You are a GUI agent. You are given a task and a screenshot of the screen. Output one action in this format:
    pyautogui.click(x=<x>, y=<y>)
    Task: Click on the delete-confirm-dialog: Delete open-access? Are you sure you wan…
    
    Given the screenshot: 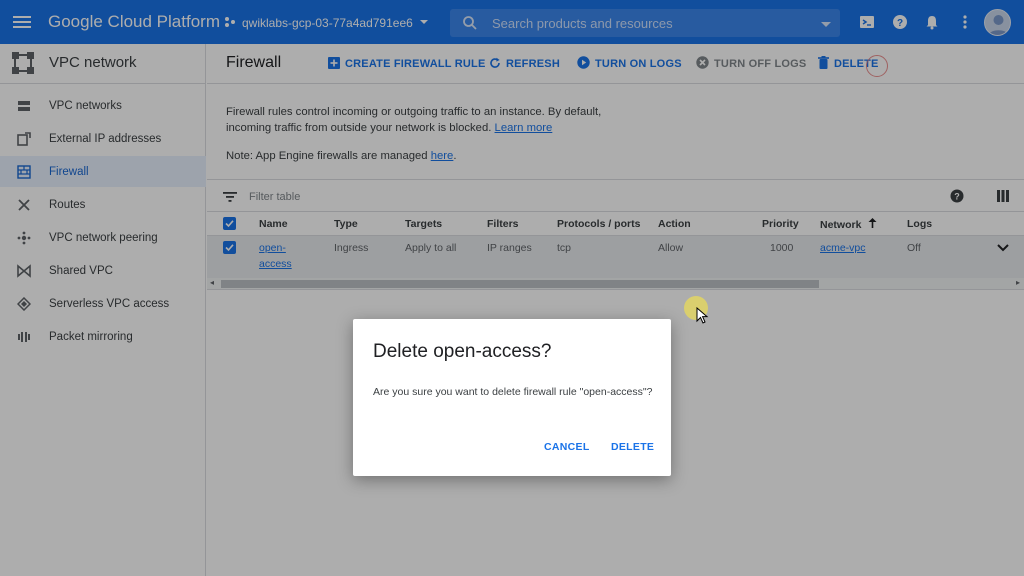 What is the action you would take?
    pyautogui.click(x=512, y=397)
    